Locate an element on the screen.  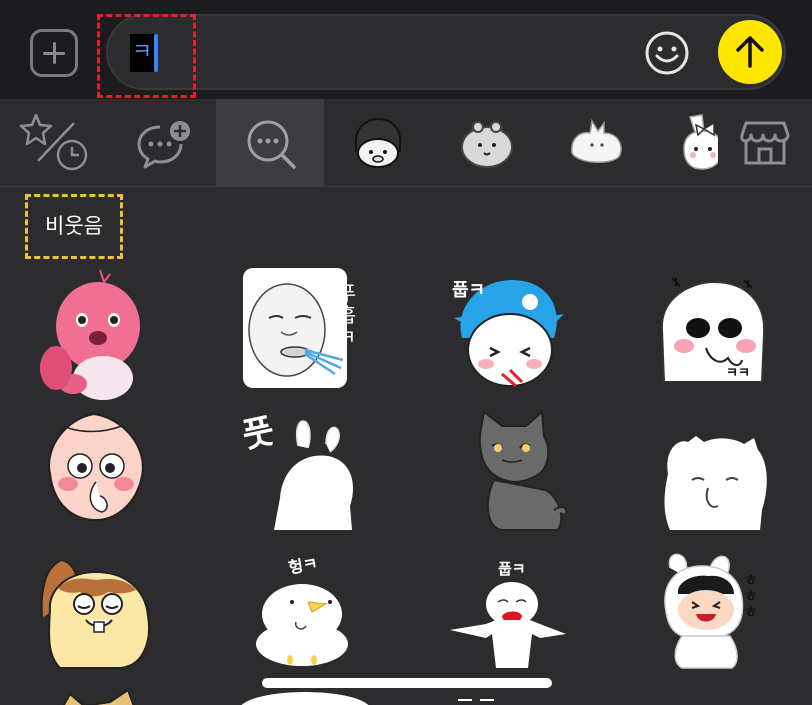
sticker-white-blob-laugh: ㅋㅋ is located at coordinates (714, 333).